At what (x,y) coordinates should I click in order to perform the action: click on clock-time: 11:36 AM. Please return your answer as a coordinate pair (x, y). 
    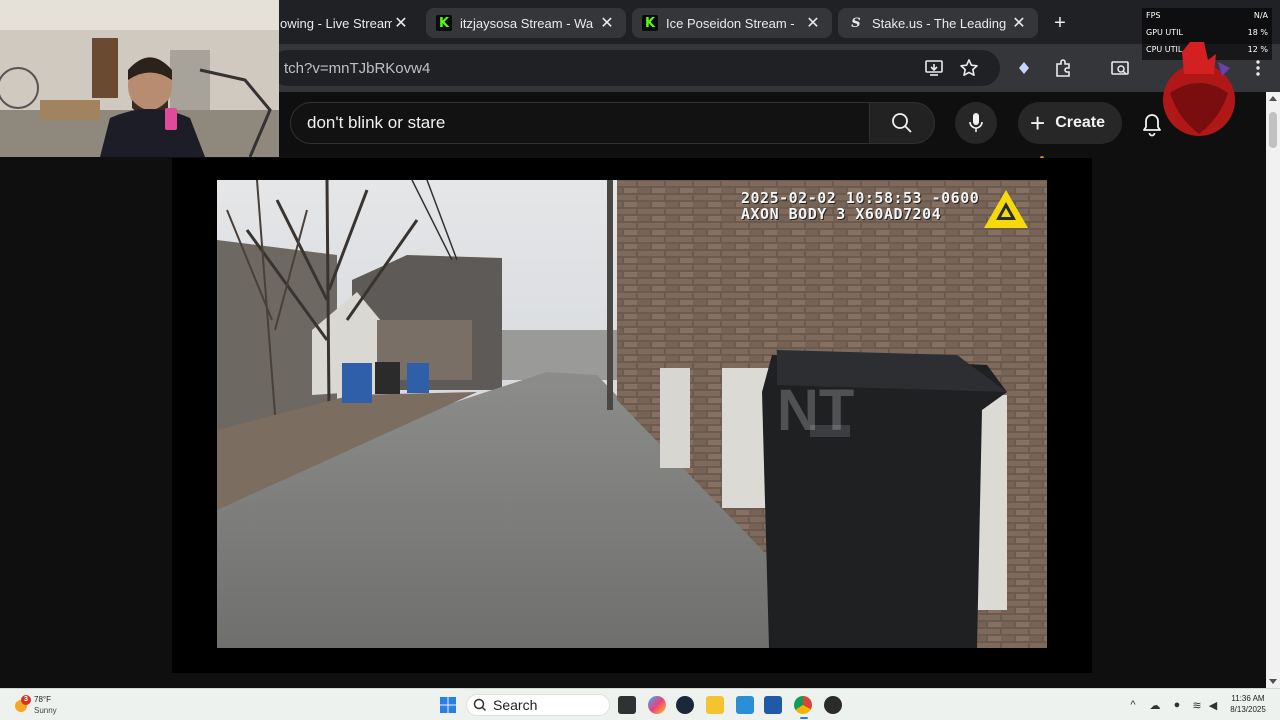
    Looking at the image, I should click on (1248, 698).